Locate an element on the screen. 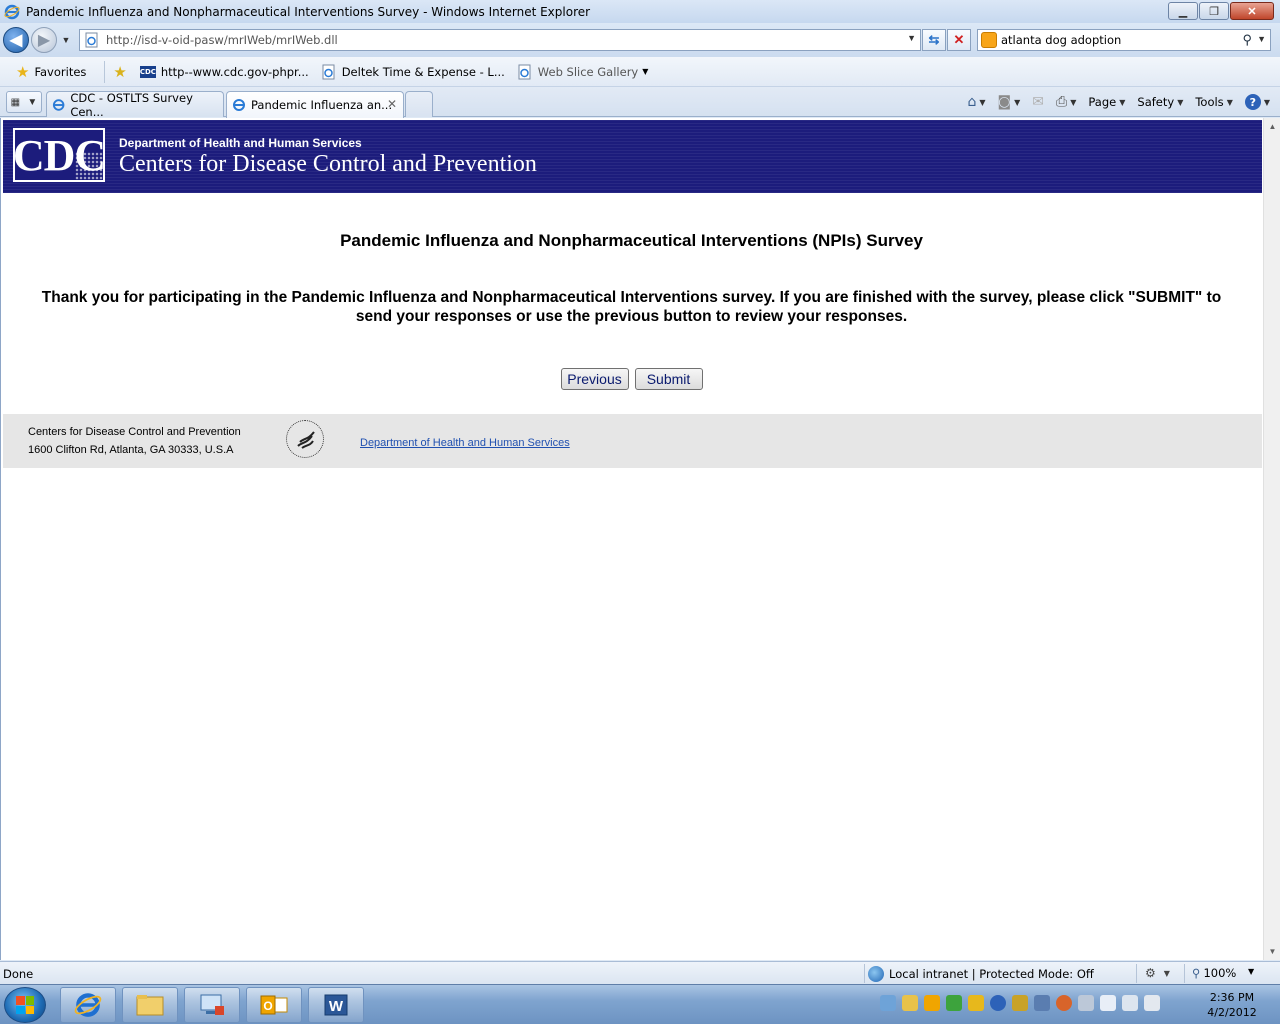  tray-mail-icon is located at coordinates (910, 1003).